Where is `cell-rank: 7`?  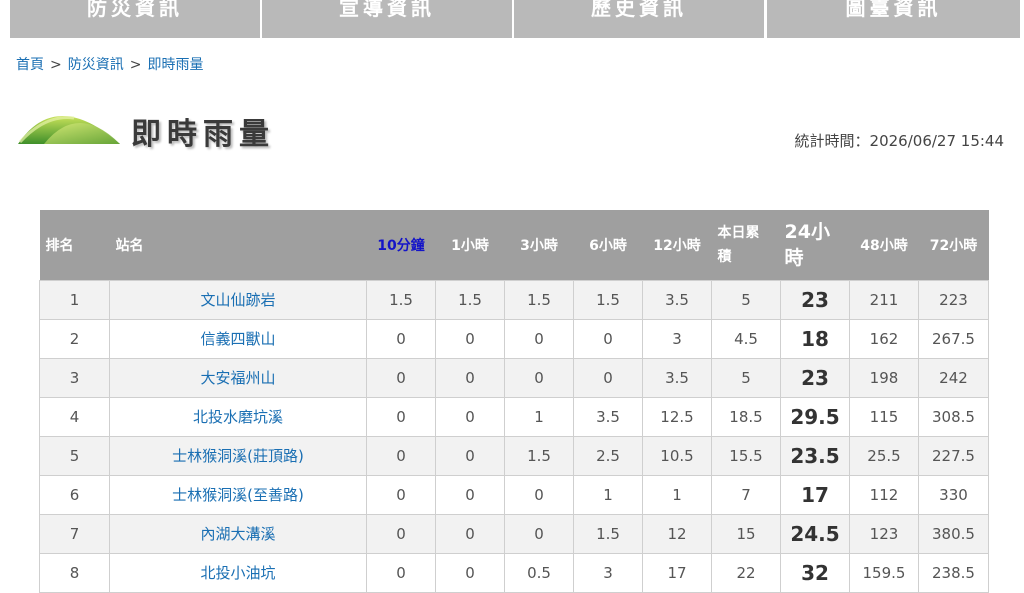 cell-rank: 7 is located at coordinates (74, 533).